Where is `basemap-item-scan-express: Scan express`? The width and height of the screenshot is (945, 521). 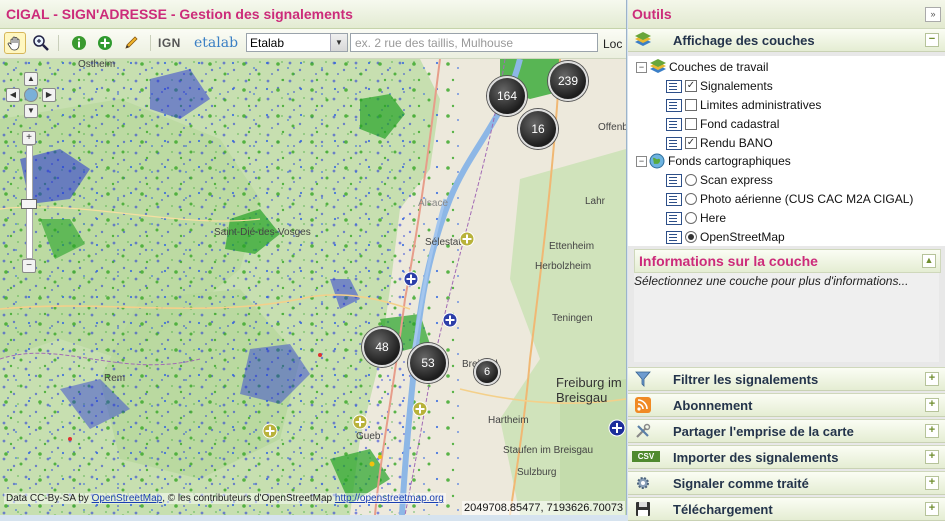
basemap-item-scan-express: Scan express is located at coordinates (719, 180).